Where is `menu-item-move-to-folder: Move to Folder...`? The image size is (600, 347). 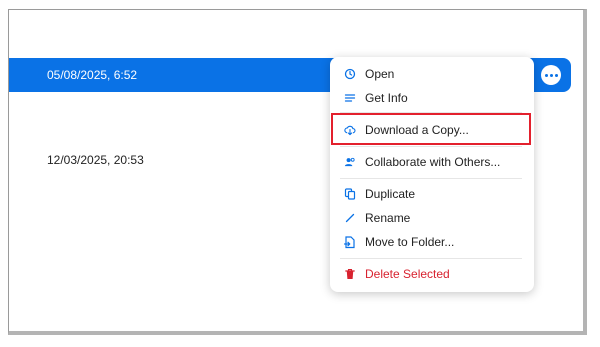
menu-item-move-to-folder: Move to Folder... is located at coordinates (432, 242).